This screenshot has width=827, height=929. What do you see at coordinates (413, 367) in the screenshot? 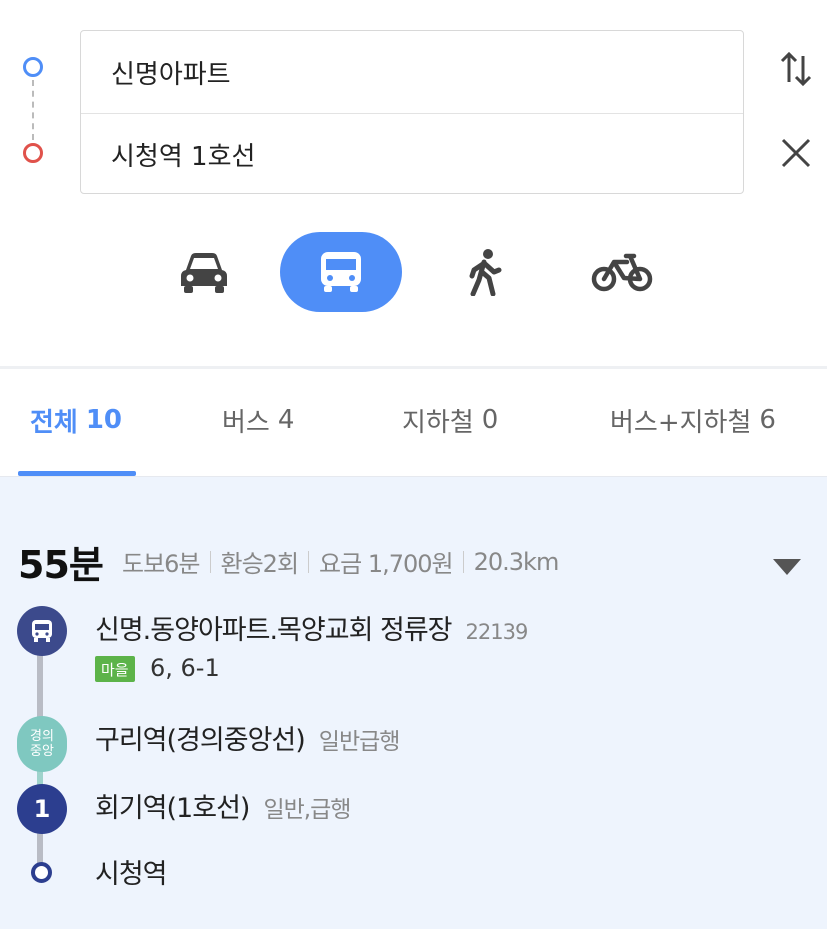
I see `section-divider` at bounding box center [413, 367].